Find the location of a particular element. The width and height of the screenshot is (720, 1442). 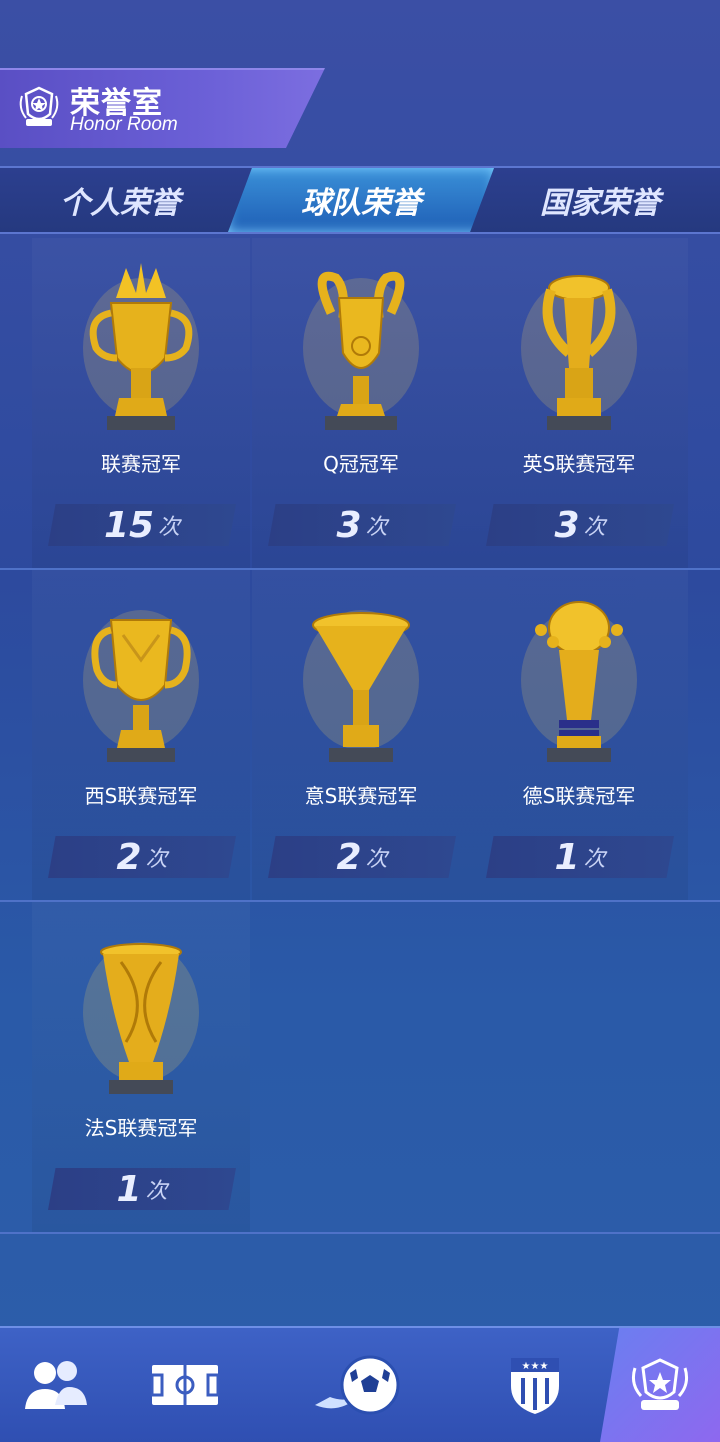

nav-honor-room is located at coordinates (660, 1385).